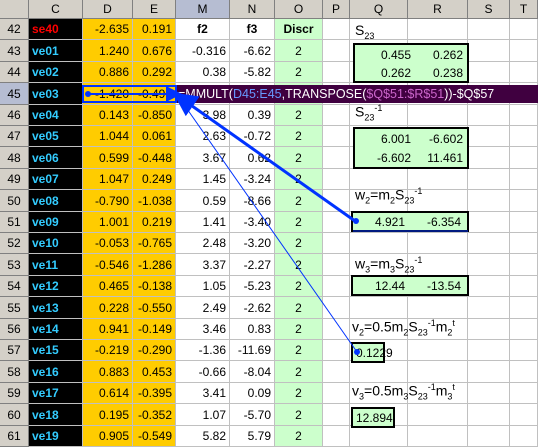 This screenshot has height=447, width=538. What do you see at coordinates (438, 55) in the screenshot?
I see `s23-r1c2: 0.262` at bounding box center [438, 55].